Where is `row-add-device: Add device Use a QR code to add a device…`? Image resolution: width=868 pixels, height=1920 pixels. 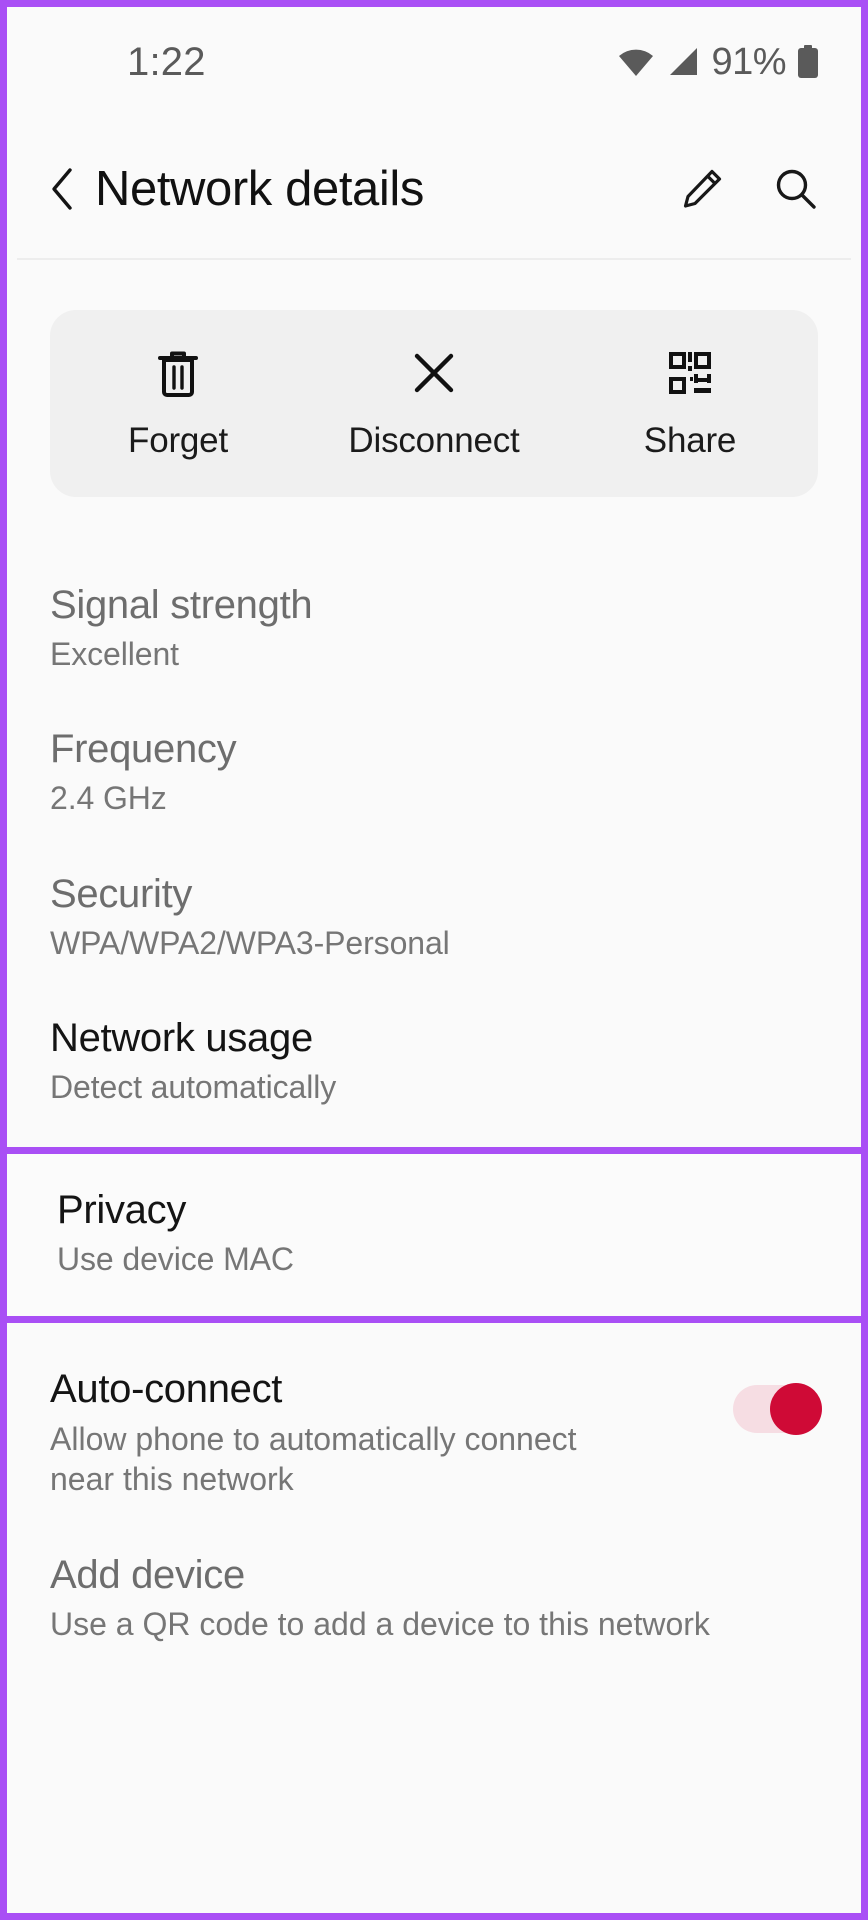
row-add-device: Add device Use a QR code to add a device… is located at coordinates (434, 1571).